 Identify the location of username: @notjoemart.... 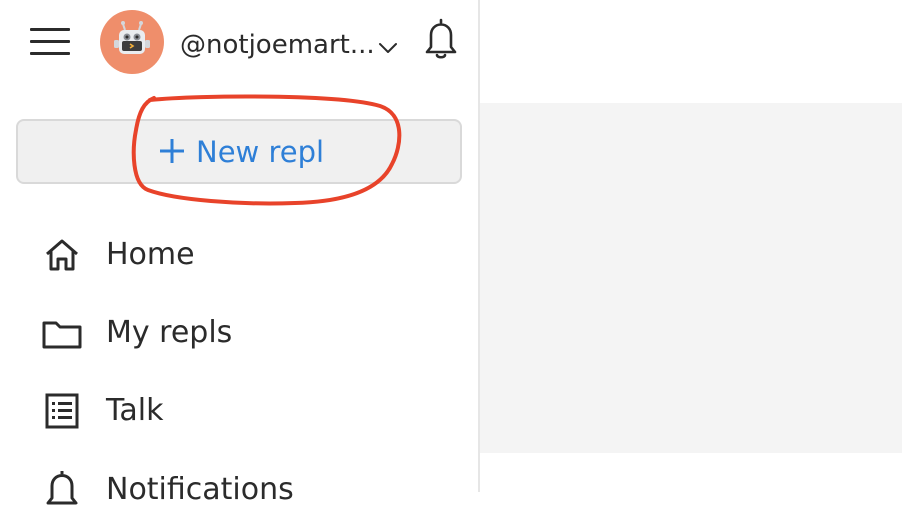
(277, 45).